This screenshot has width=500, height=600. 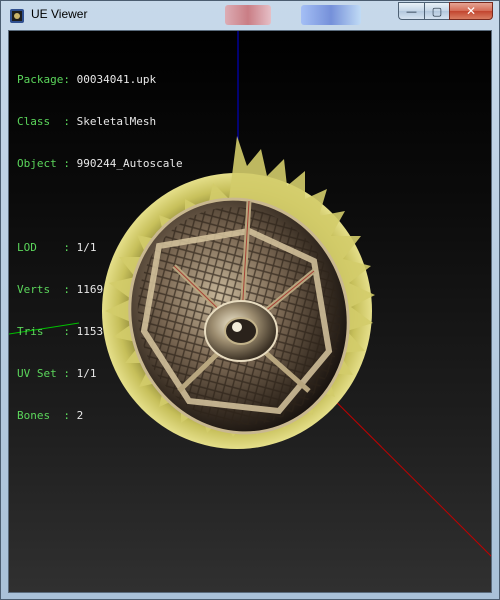 I want to click on maximize-icon: ▢, so click(x=437, y=11).